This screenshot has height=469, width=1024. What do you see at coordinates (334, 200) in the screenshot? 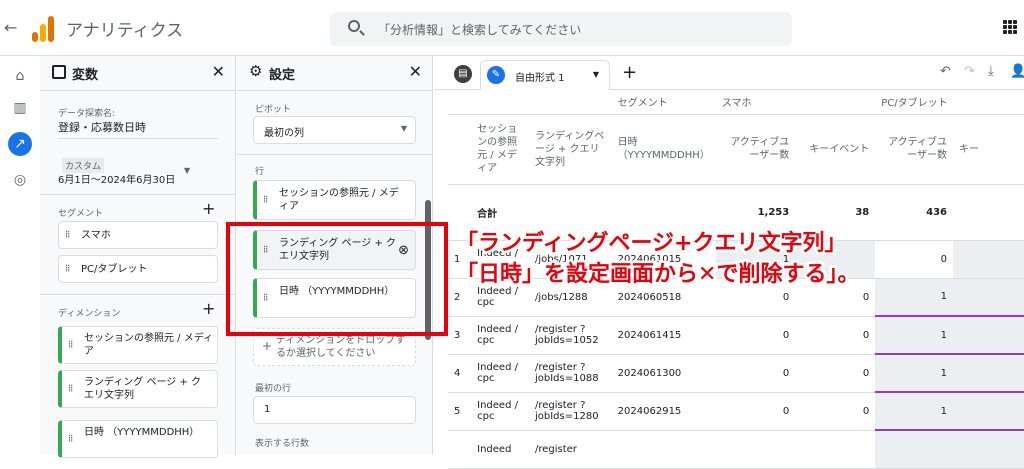
I see `row-chip: ⁞⁞ セッションの参照元 / メディア` at bounding box center [334, 200].